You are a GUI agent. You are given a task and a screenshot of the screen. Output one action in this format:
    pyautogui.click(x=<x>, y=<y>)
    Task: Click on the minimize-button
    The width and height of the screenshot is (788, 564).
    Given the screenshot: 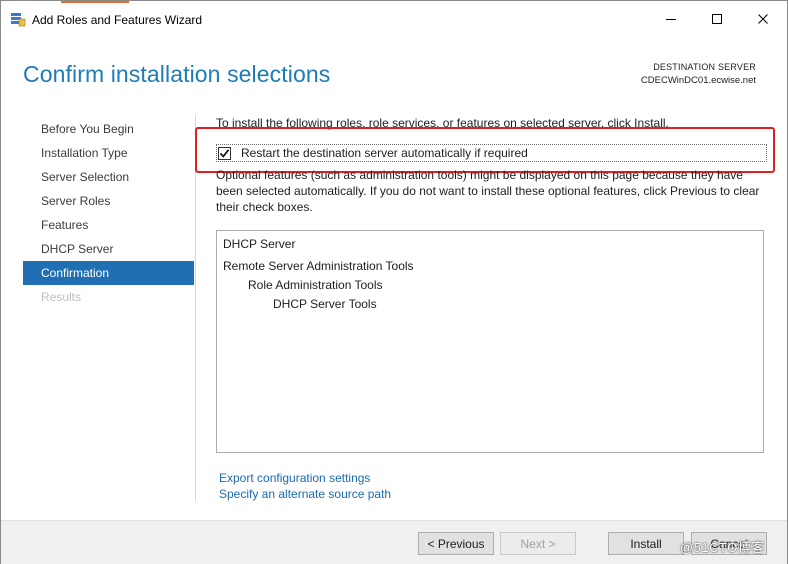 What is the action you would take?
    pyautogui.click(x=671, y=19)
    